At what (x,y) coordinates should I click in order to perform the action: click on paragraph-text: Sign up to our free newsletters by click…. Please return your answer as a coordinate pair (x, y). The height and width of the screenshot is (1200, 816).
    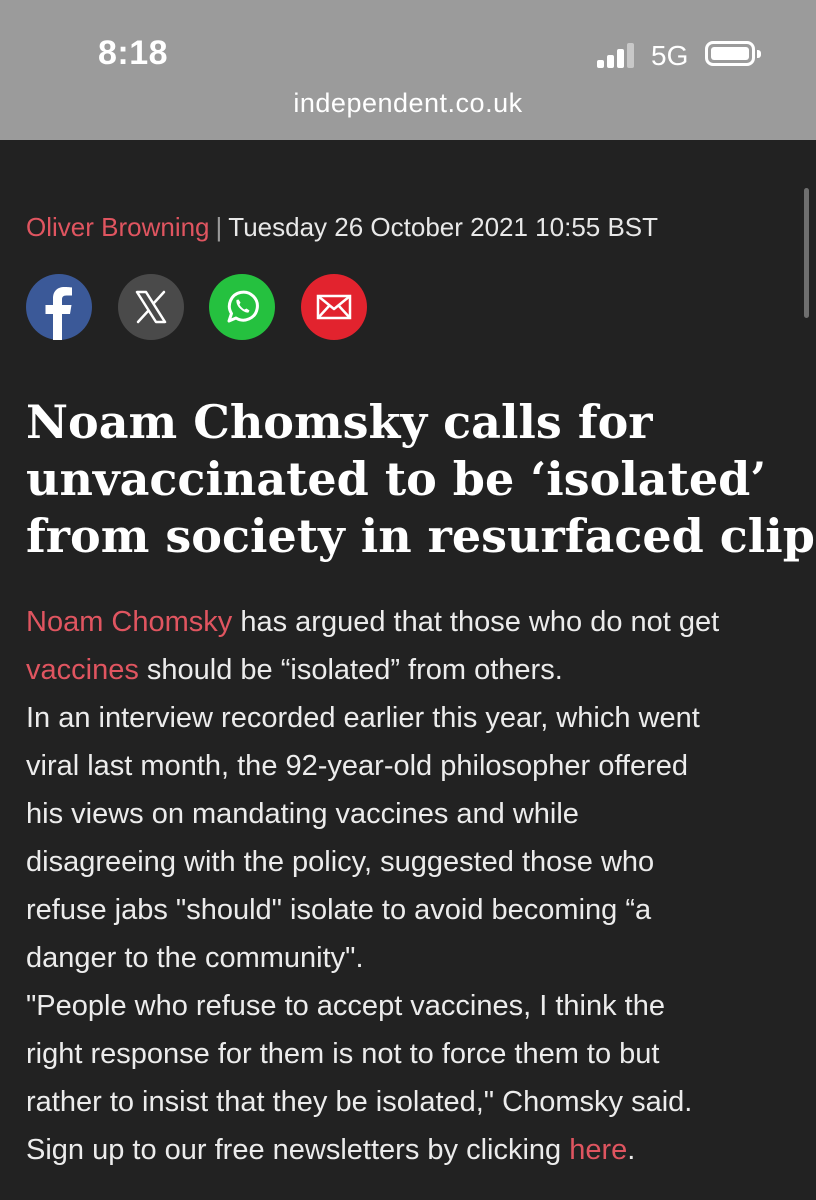
    Looking at the image, I should click on (298, 1150).